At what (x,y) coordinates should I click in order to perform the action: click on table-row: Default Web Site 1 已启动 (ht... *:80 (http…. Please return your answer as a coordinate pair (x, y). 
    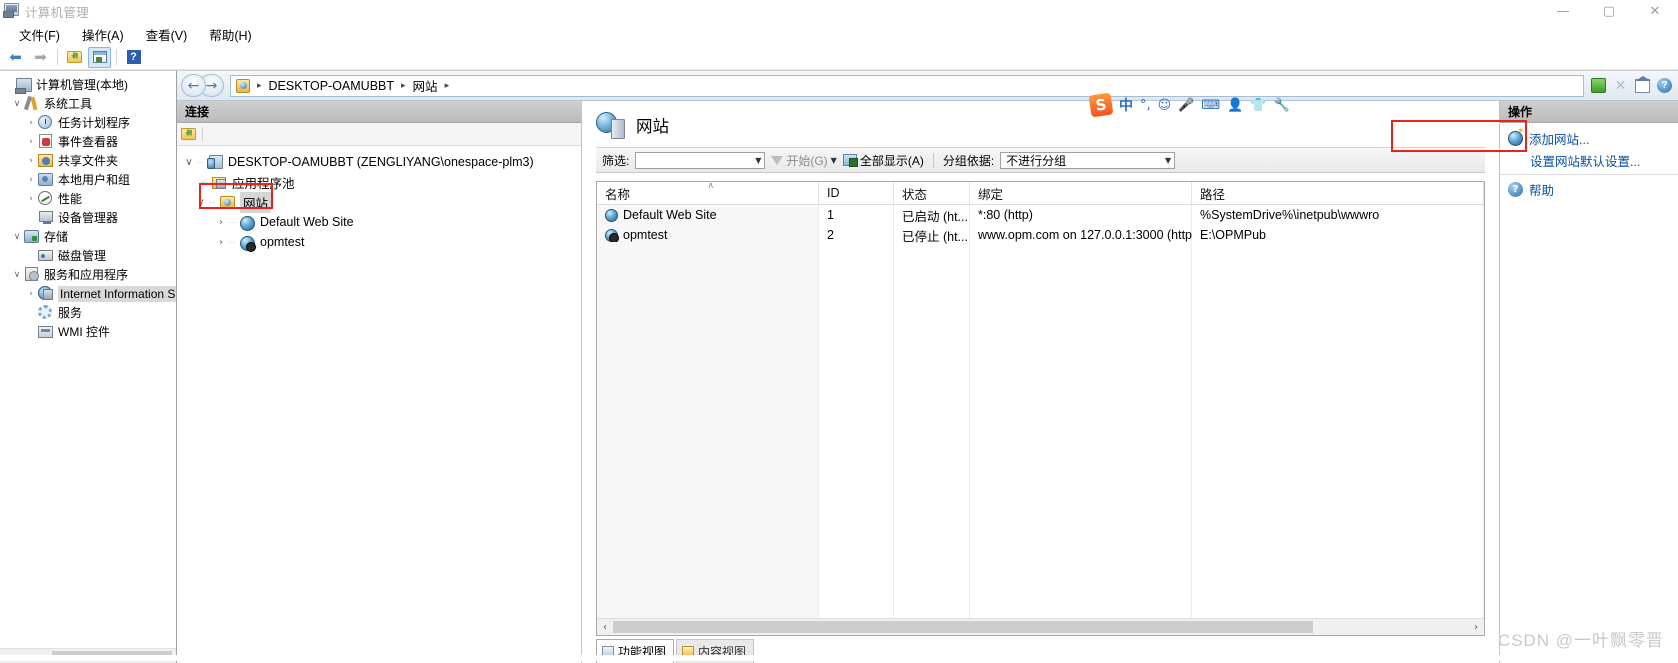
    Looking at the image, I should click on (1040, 215).